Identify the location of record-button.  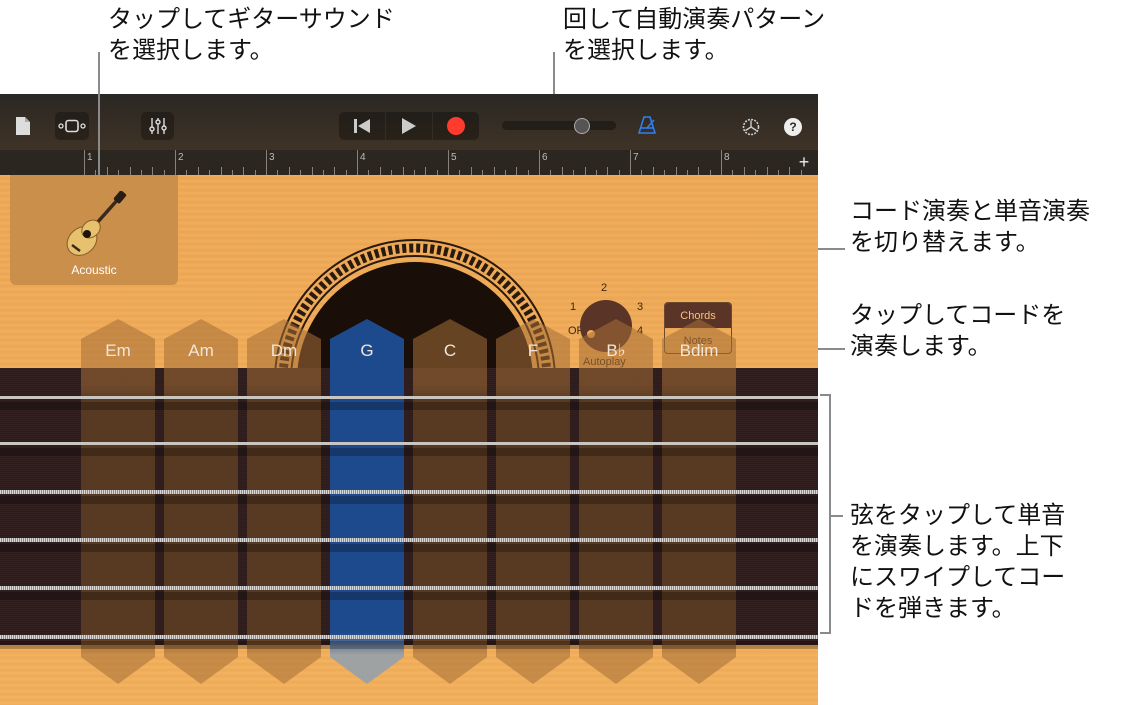
(456, 126).